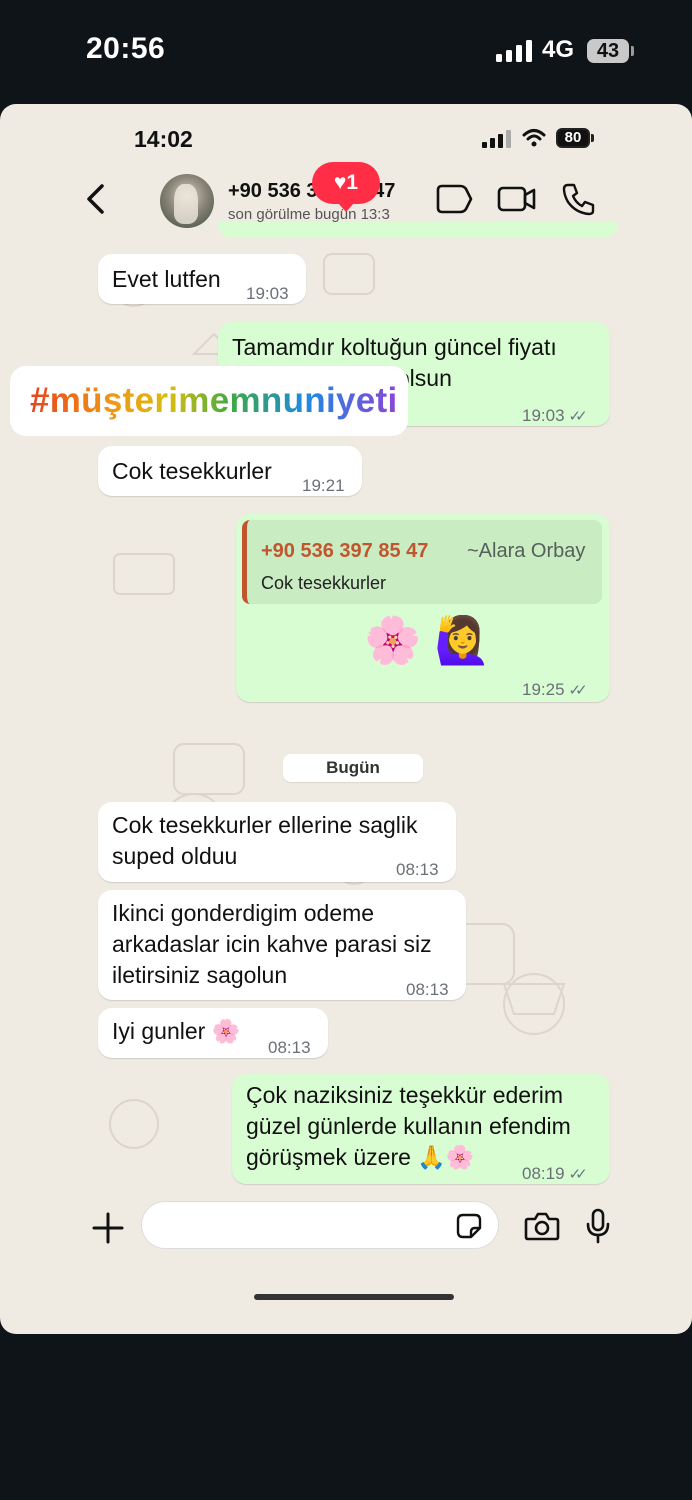 This screenshot has width=692, height=1500. I want to click on microphone-icon, so click(598, 1226).